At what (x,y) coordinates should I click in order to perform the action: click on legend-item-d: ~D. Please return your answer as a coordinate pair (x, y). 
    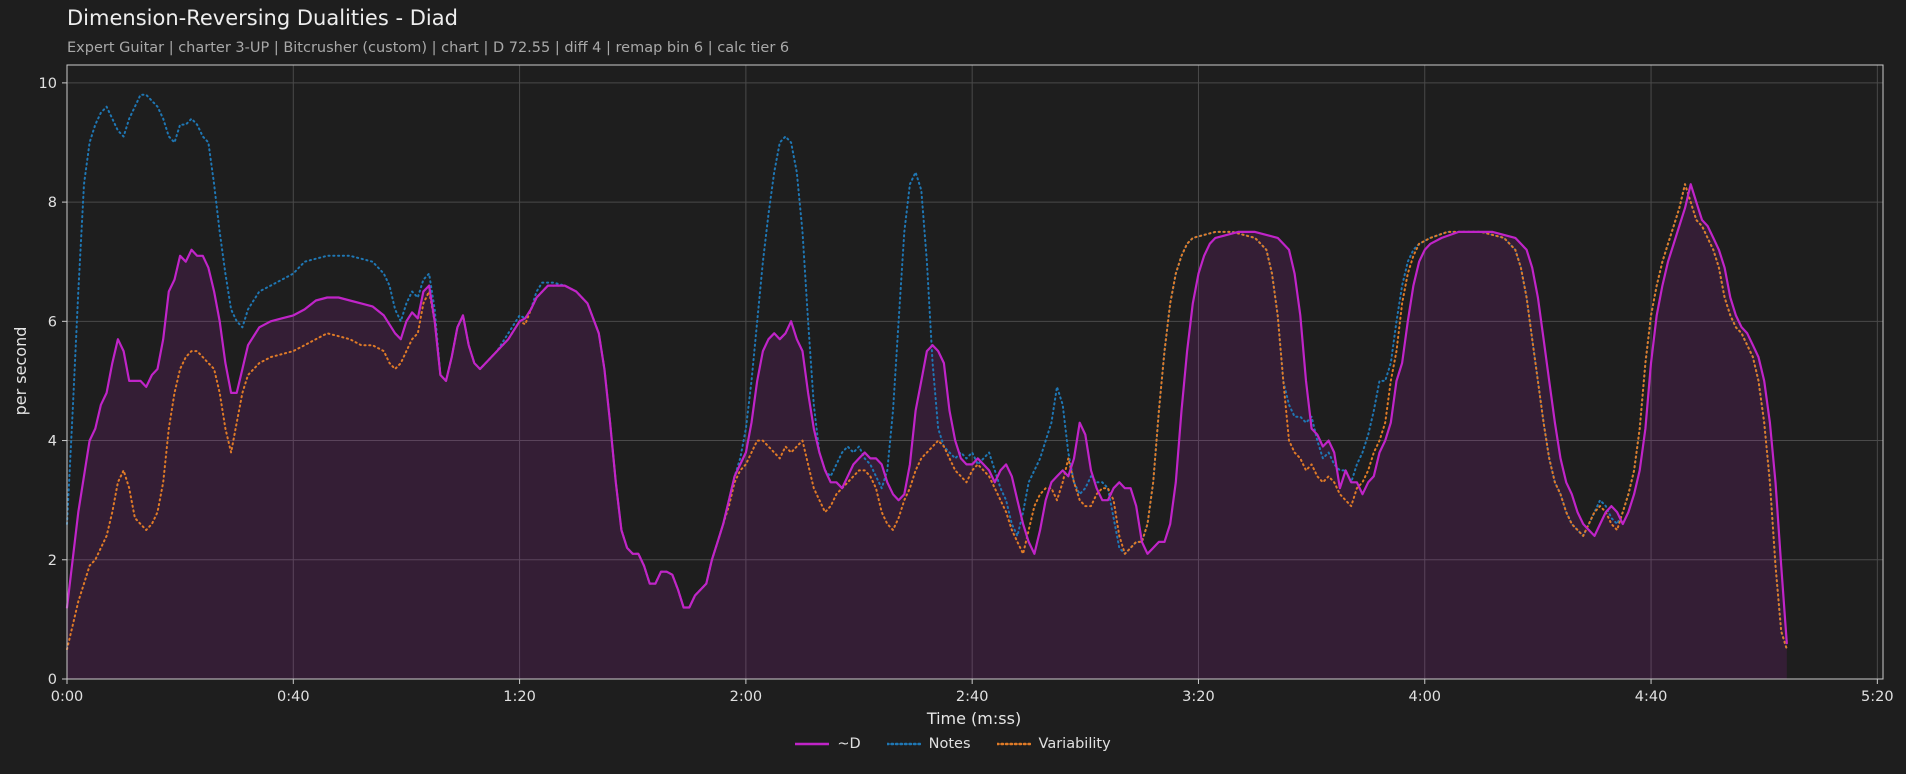
    Looking at the image, I should click on (828, 744).